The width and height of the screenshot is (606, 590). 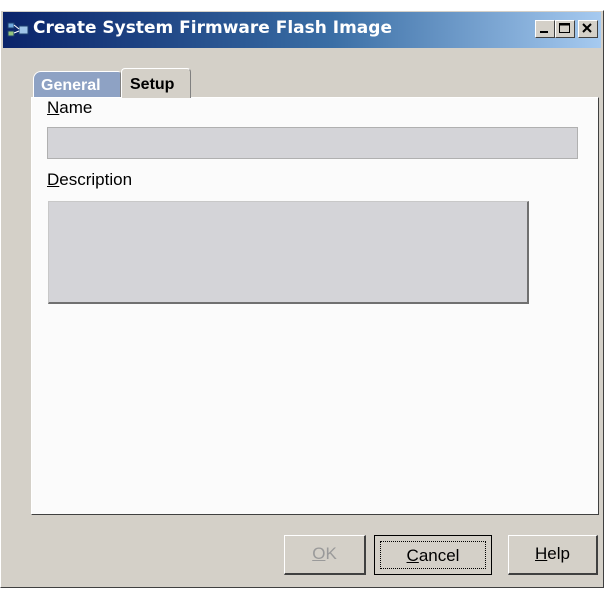 I want to click on tab-setup: Setup, so click(x=156, y=83).